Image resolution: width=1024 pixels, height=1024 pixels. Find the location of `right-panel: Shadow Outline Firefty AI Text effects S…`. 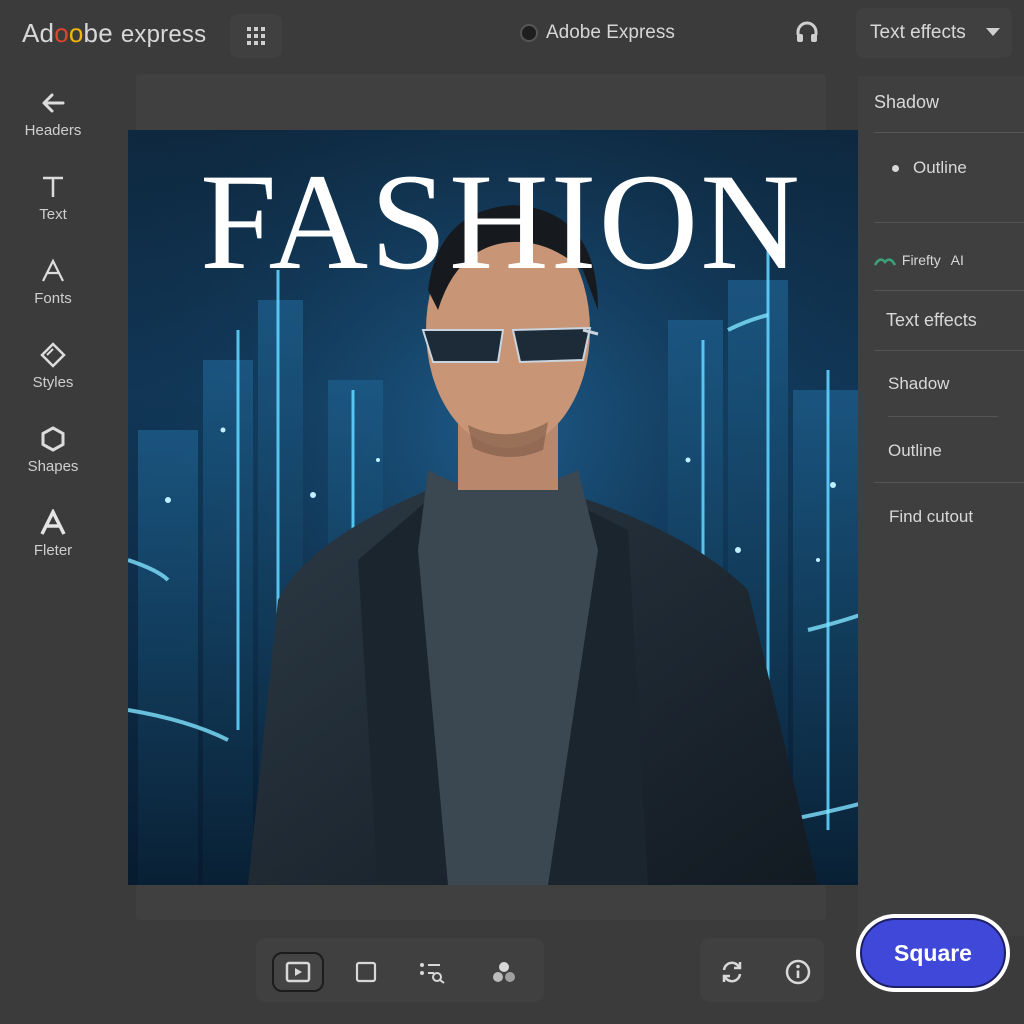

right-panel: Shadow Outline Firefty AI Text effects S… is located at coordinates (941, 506).